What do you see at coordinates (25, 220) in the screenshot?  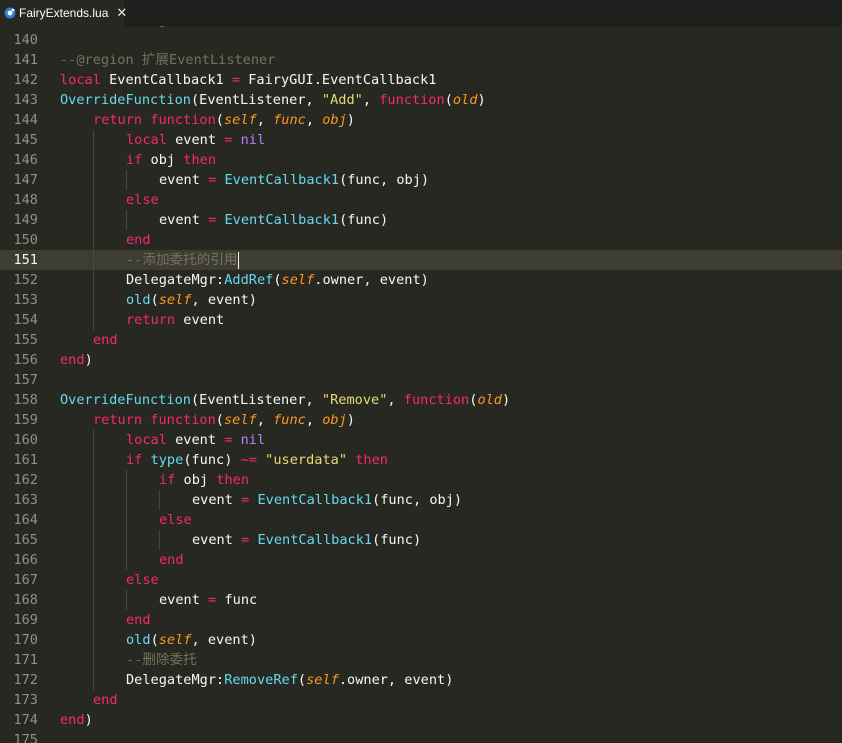 I see `line-number: 149` at bounding box center [25, 220].